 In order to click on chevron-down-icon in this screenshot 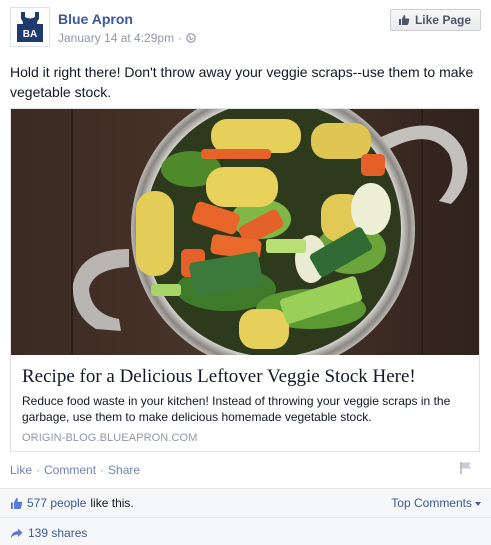, I will do `click(478, 504)`.